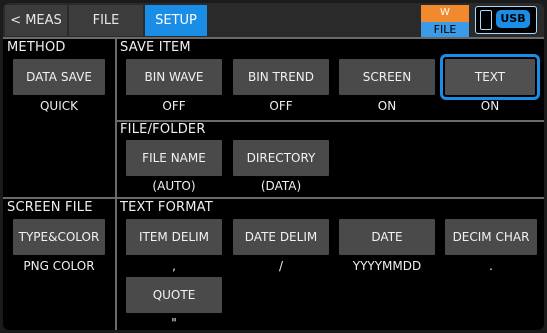 This screenshot has width=547, height=333. Describe the element at coordinates (281, 77) in the screenshot. I see `bin-trend-button: BIN TREND` at that location.